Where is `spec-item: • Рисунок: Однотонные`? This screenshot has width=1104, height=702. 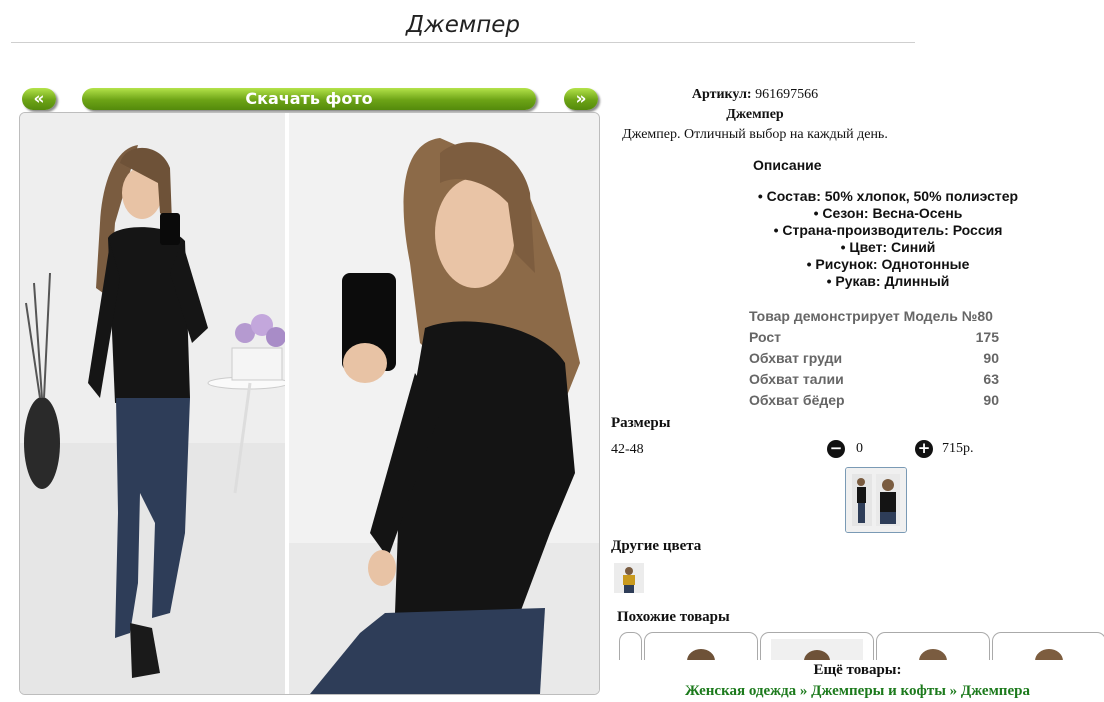
spec-item: • Рисунок: Однотонные is located at coordinates (888, 264).